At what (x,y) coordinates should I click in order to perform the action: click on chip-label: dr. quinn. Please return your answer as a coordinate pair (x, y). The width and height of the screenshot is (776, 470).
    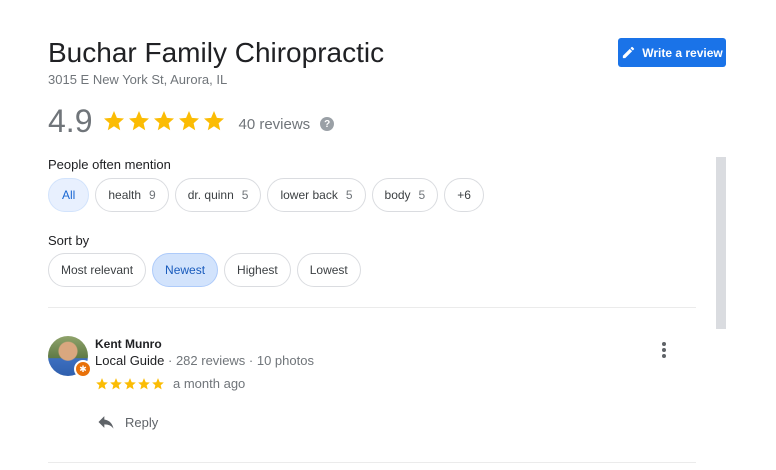
    Looking at the image, I should click on (210, 195).